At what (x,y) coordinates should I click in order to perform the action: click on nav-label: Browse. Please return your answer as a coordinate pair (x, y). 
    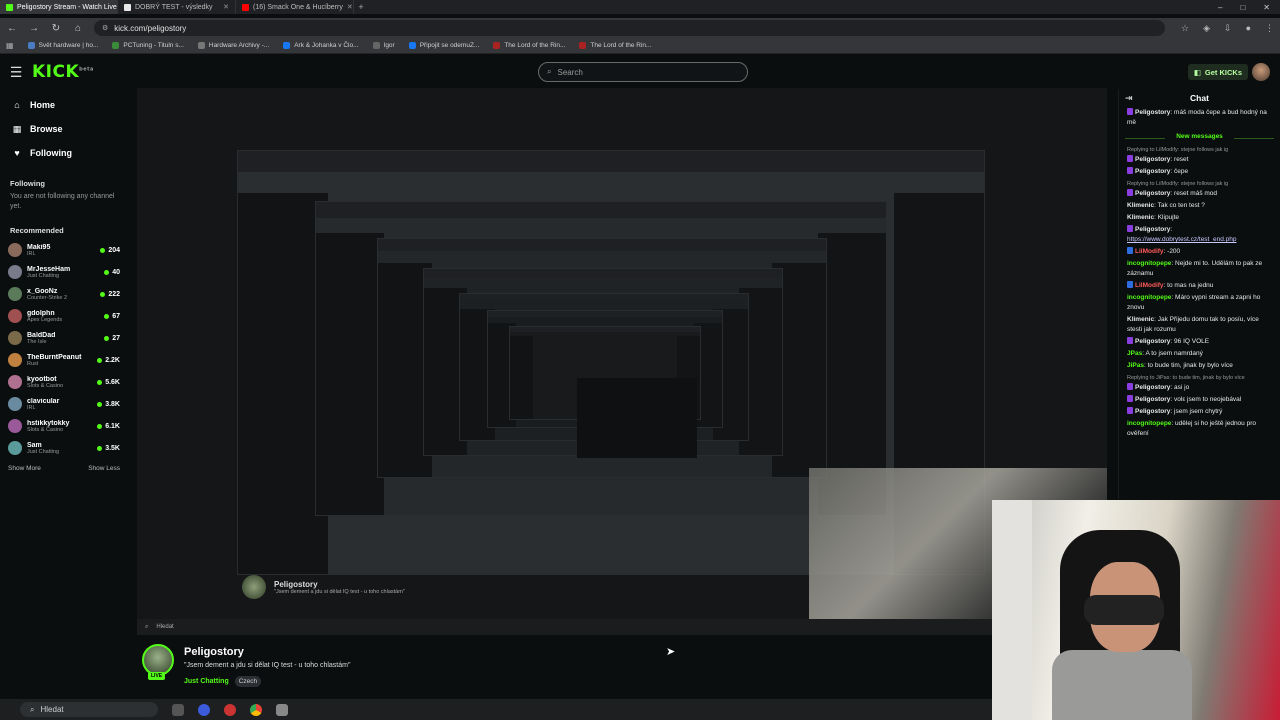
    Looking at the image, I should click on (46, 129).